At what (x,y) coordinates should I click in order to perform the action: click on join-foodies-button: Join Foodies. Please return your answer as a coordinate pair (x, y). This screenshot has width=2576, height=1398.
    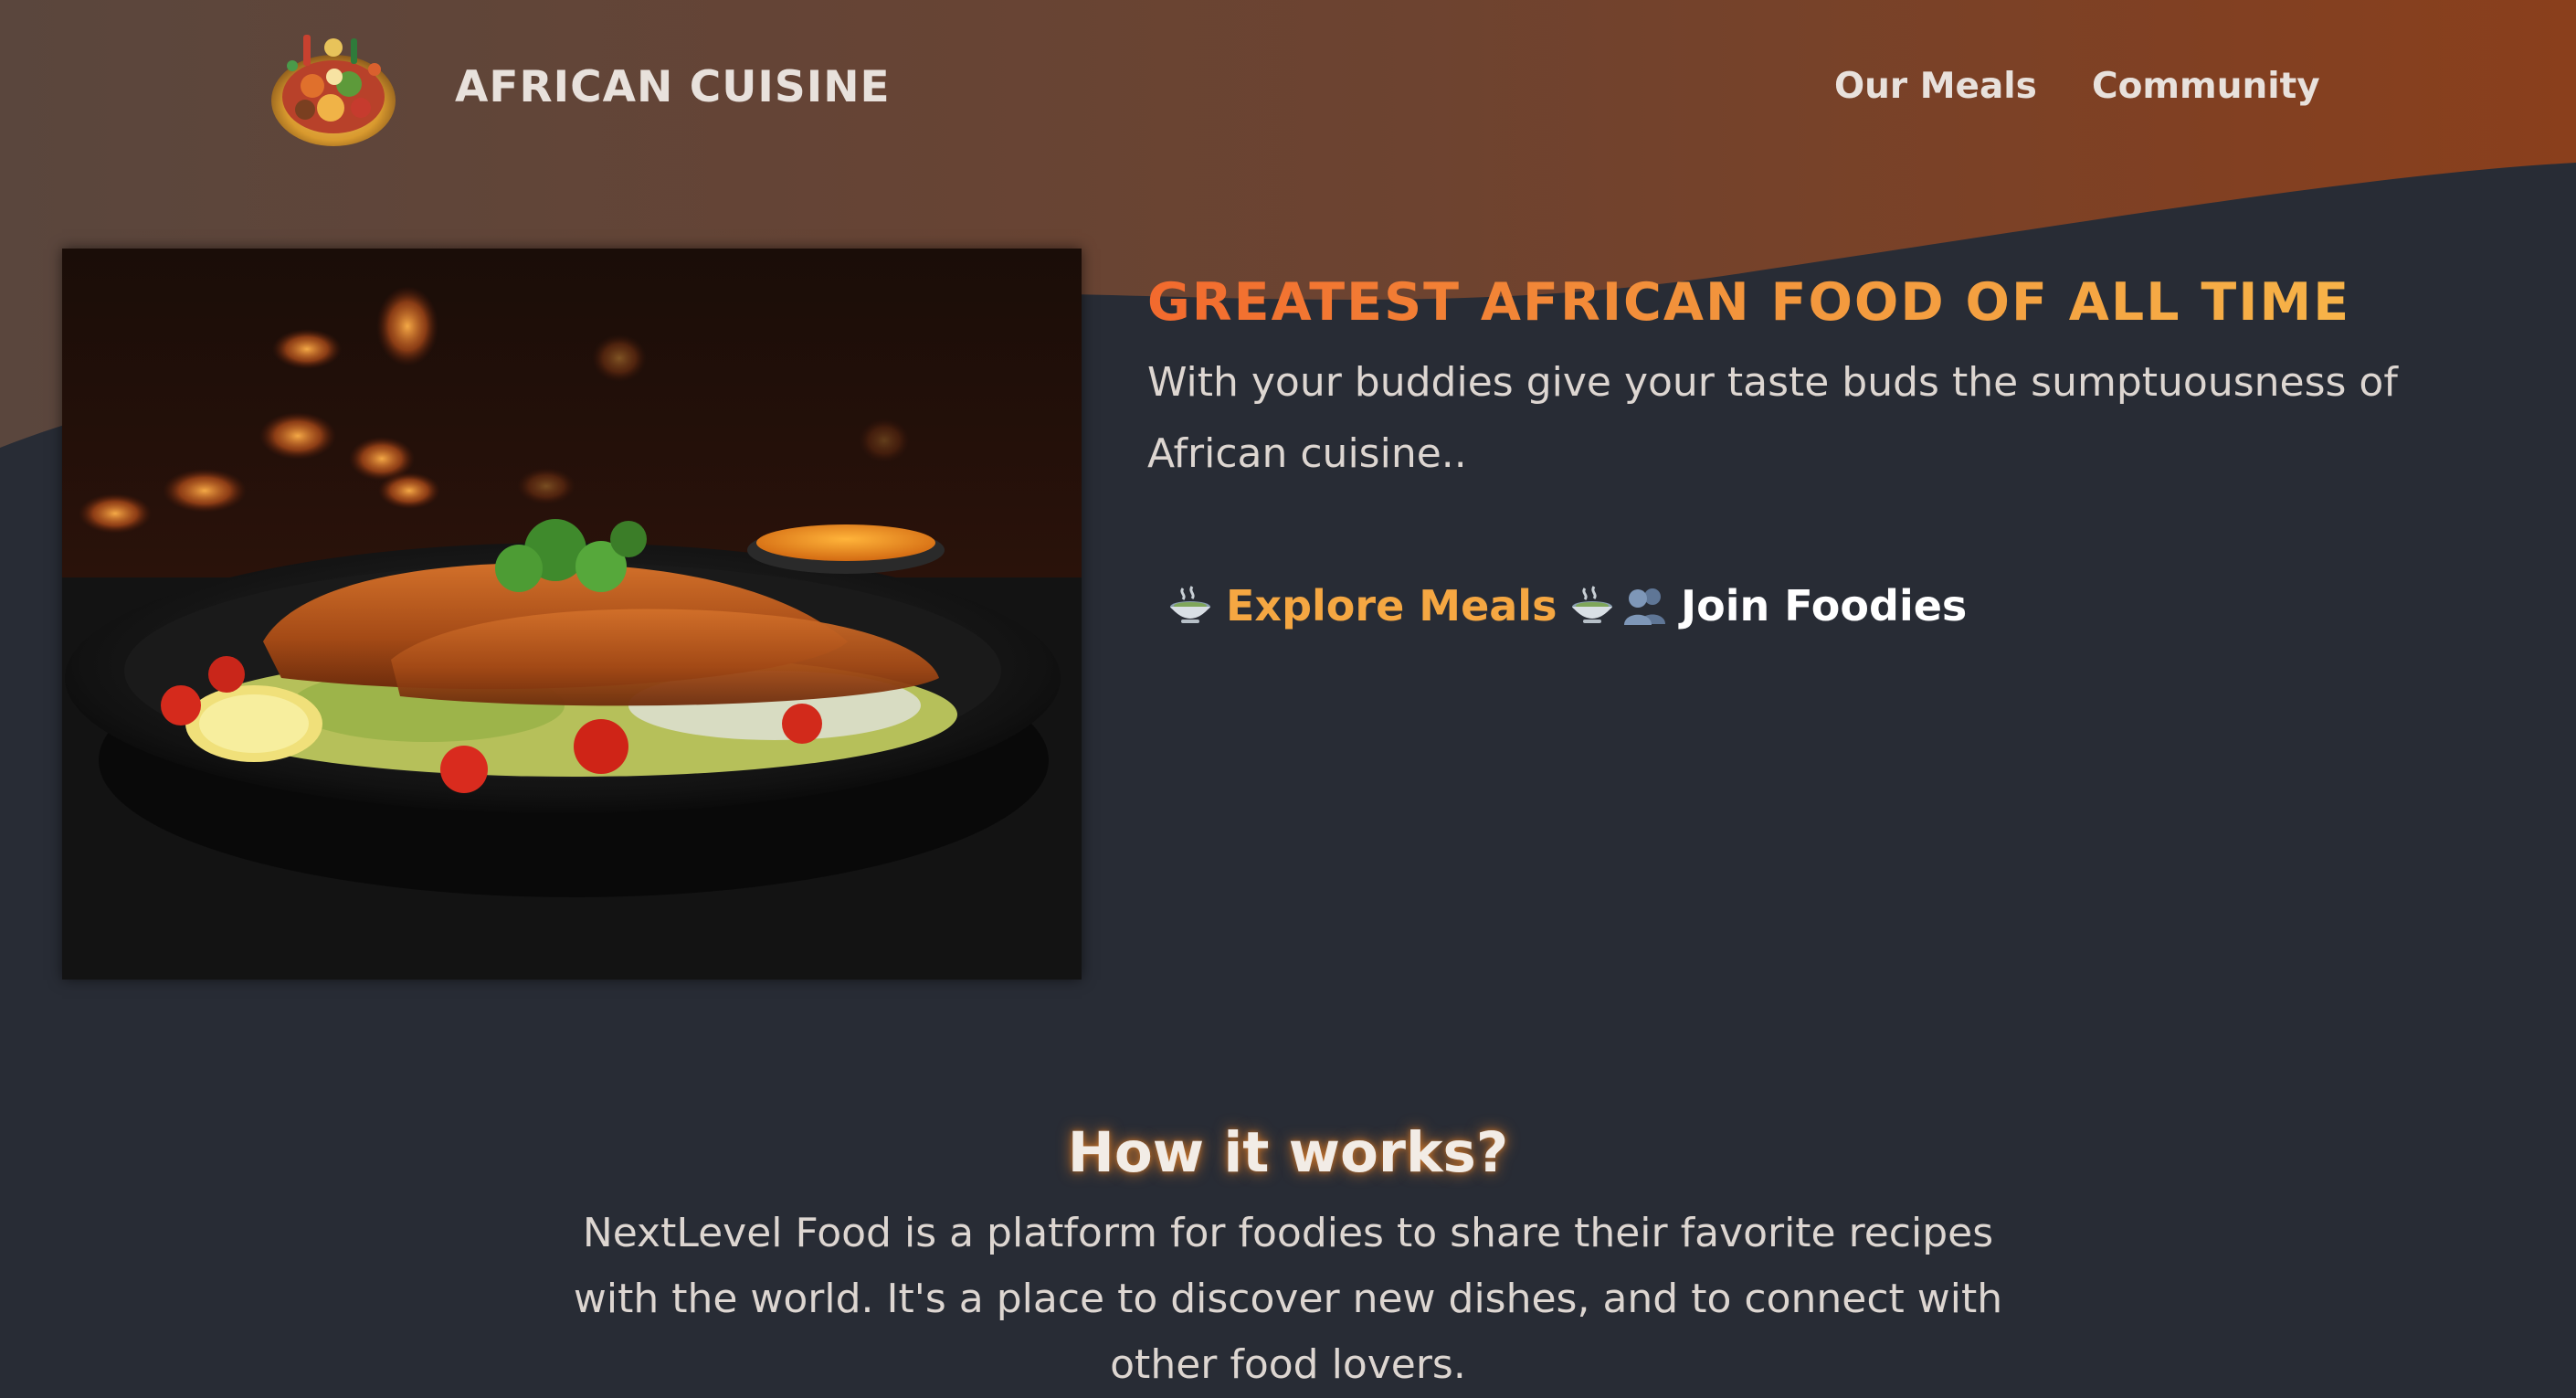
    Looking at the image, I should click on (1794, 605).